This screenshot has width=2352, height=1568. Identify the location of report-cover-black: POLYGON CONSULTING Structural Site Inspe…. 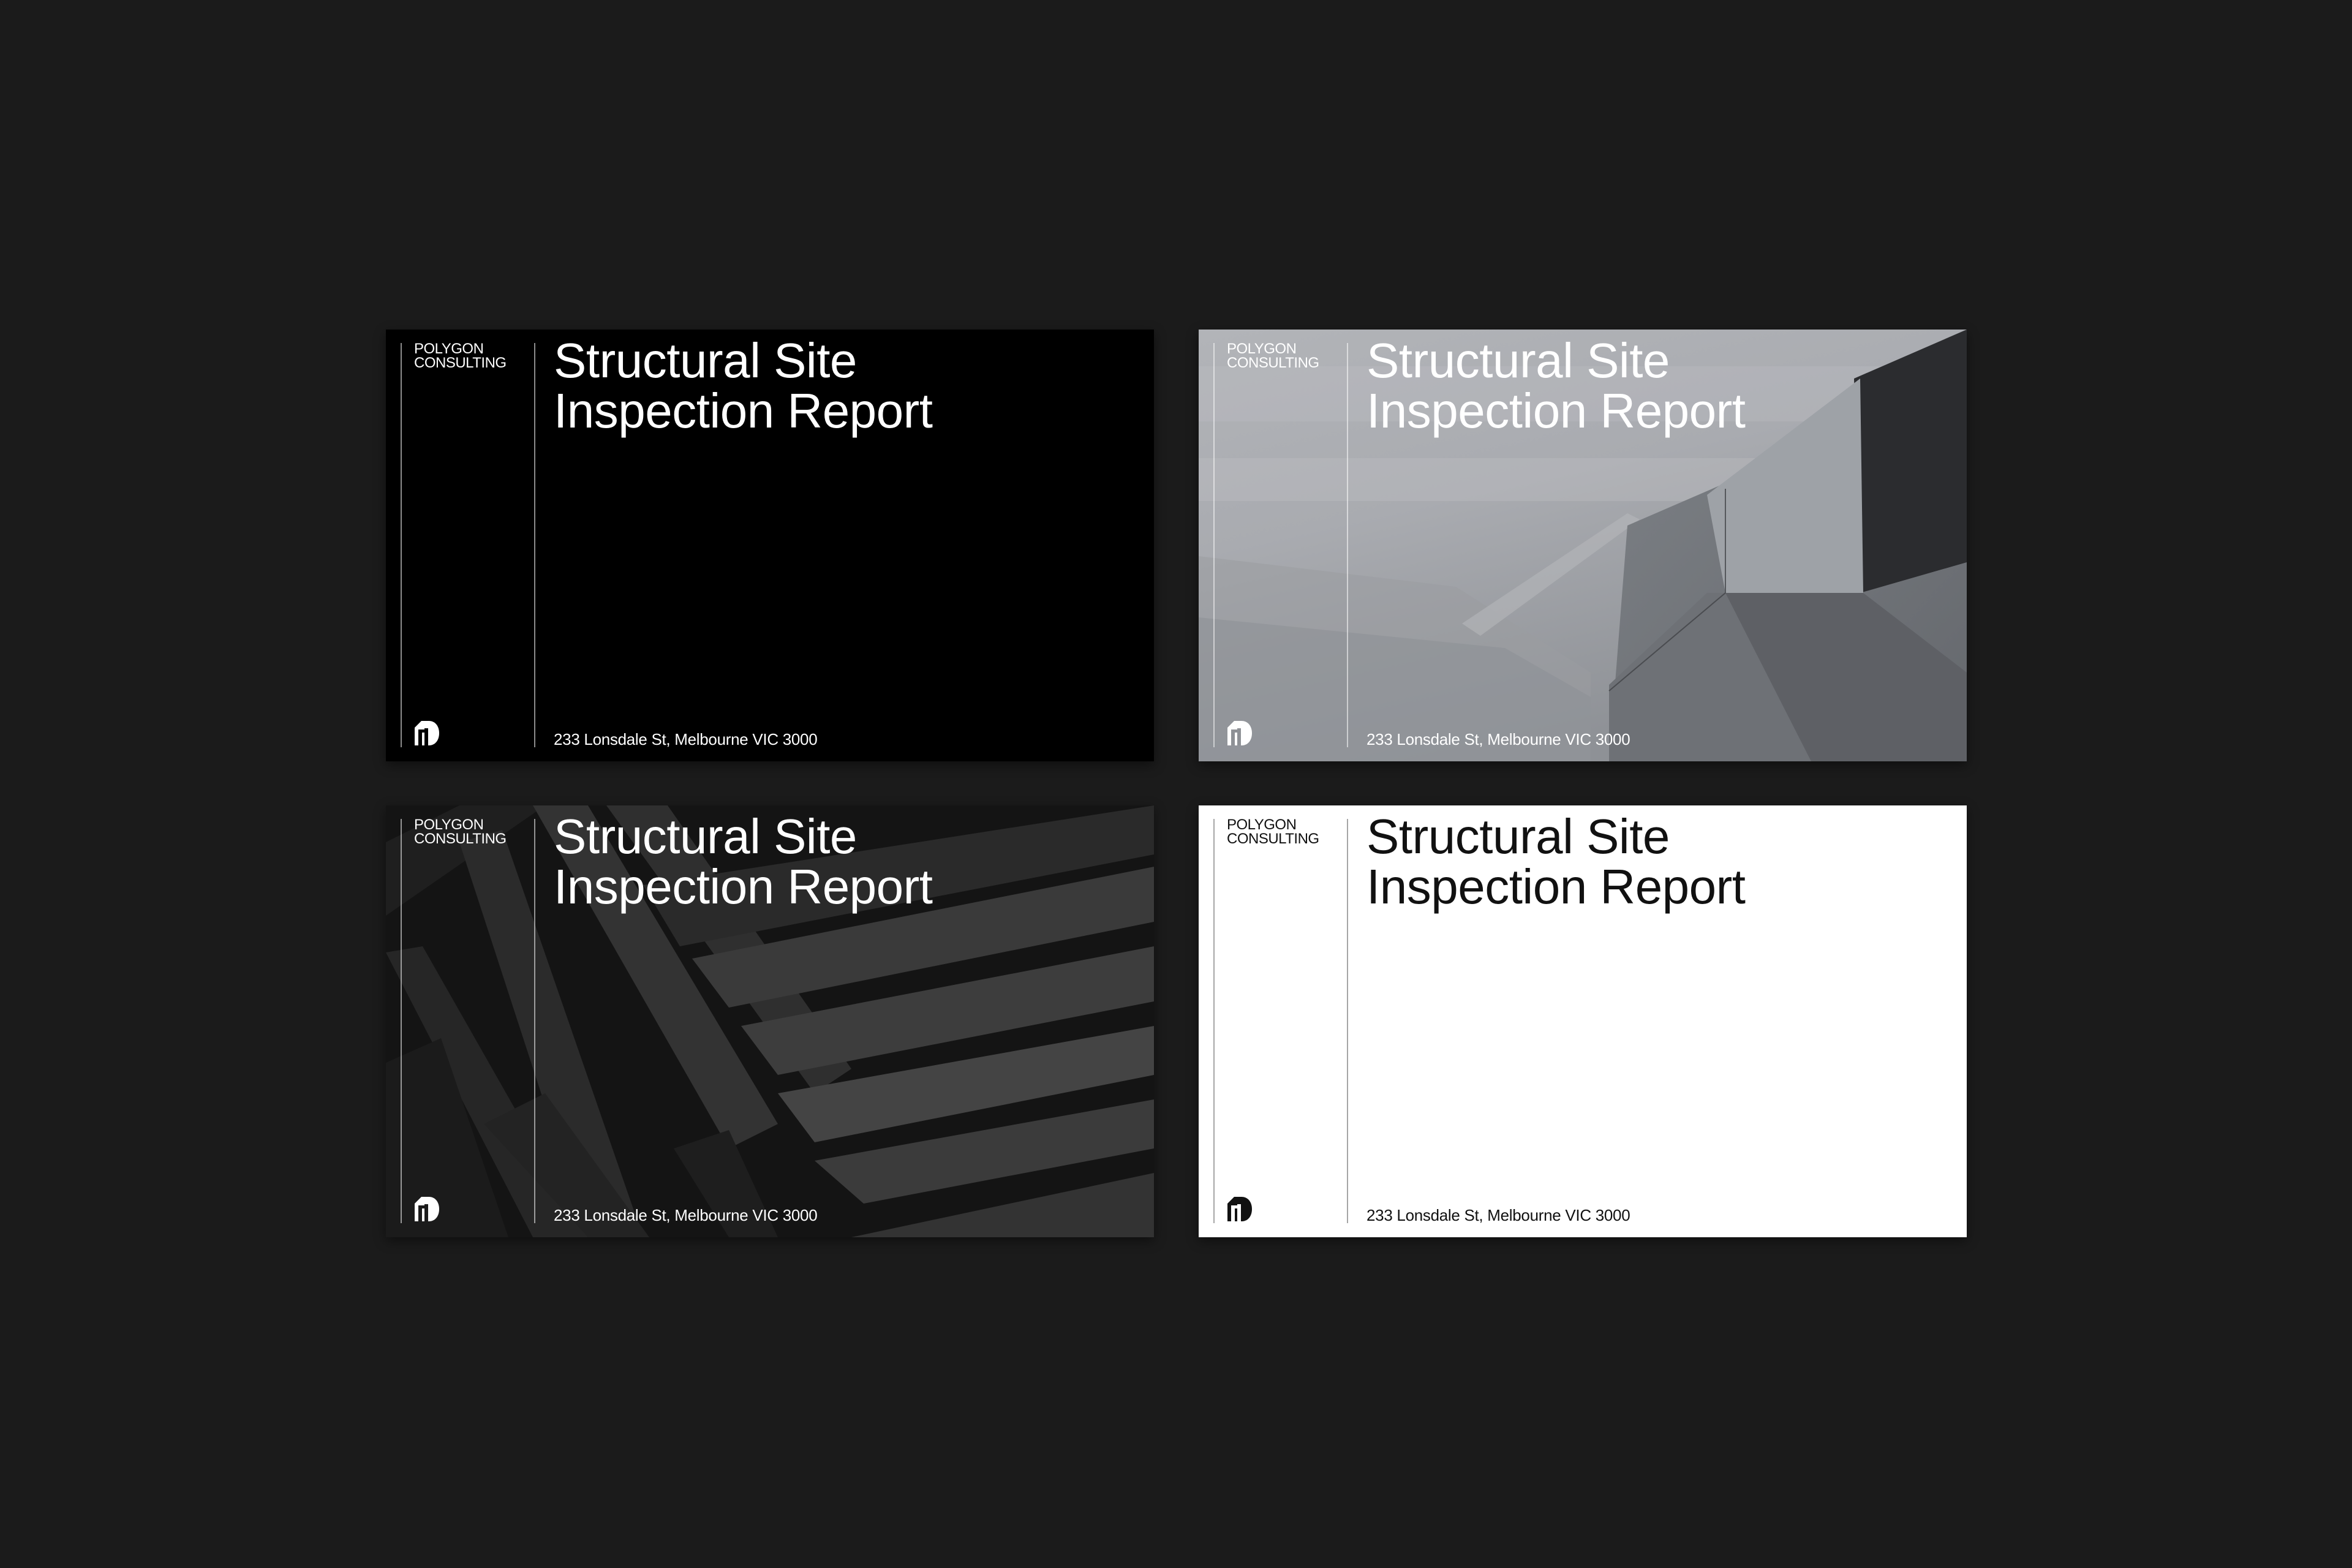
(770, 545).